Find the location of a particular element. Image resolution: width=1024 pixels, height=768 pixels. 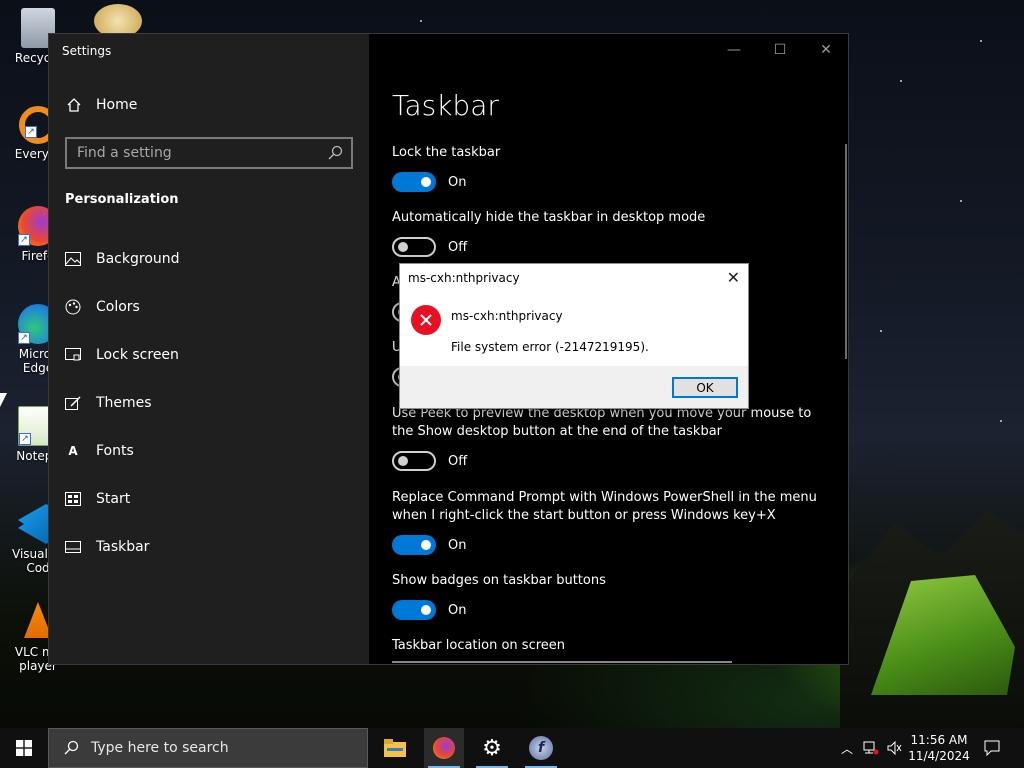

network-tray-icon is located at coordinates (871, 748).